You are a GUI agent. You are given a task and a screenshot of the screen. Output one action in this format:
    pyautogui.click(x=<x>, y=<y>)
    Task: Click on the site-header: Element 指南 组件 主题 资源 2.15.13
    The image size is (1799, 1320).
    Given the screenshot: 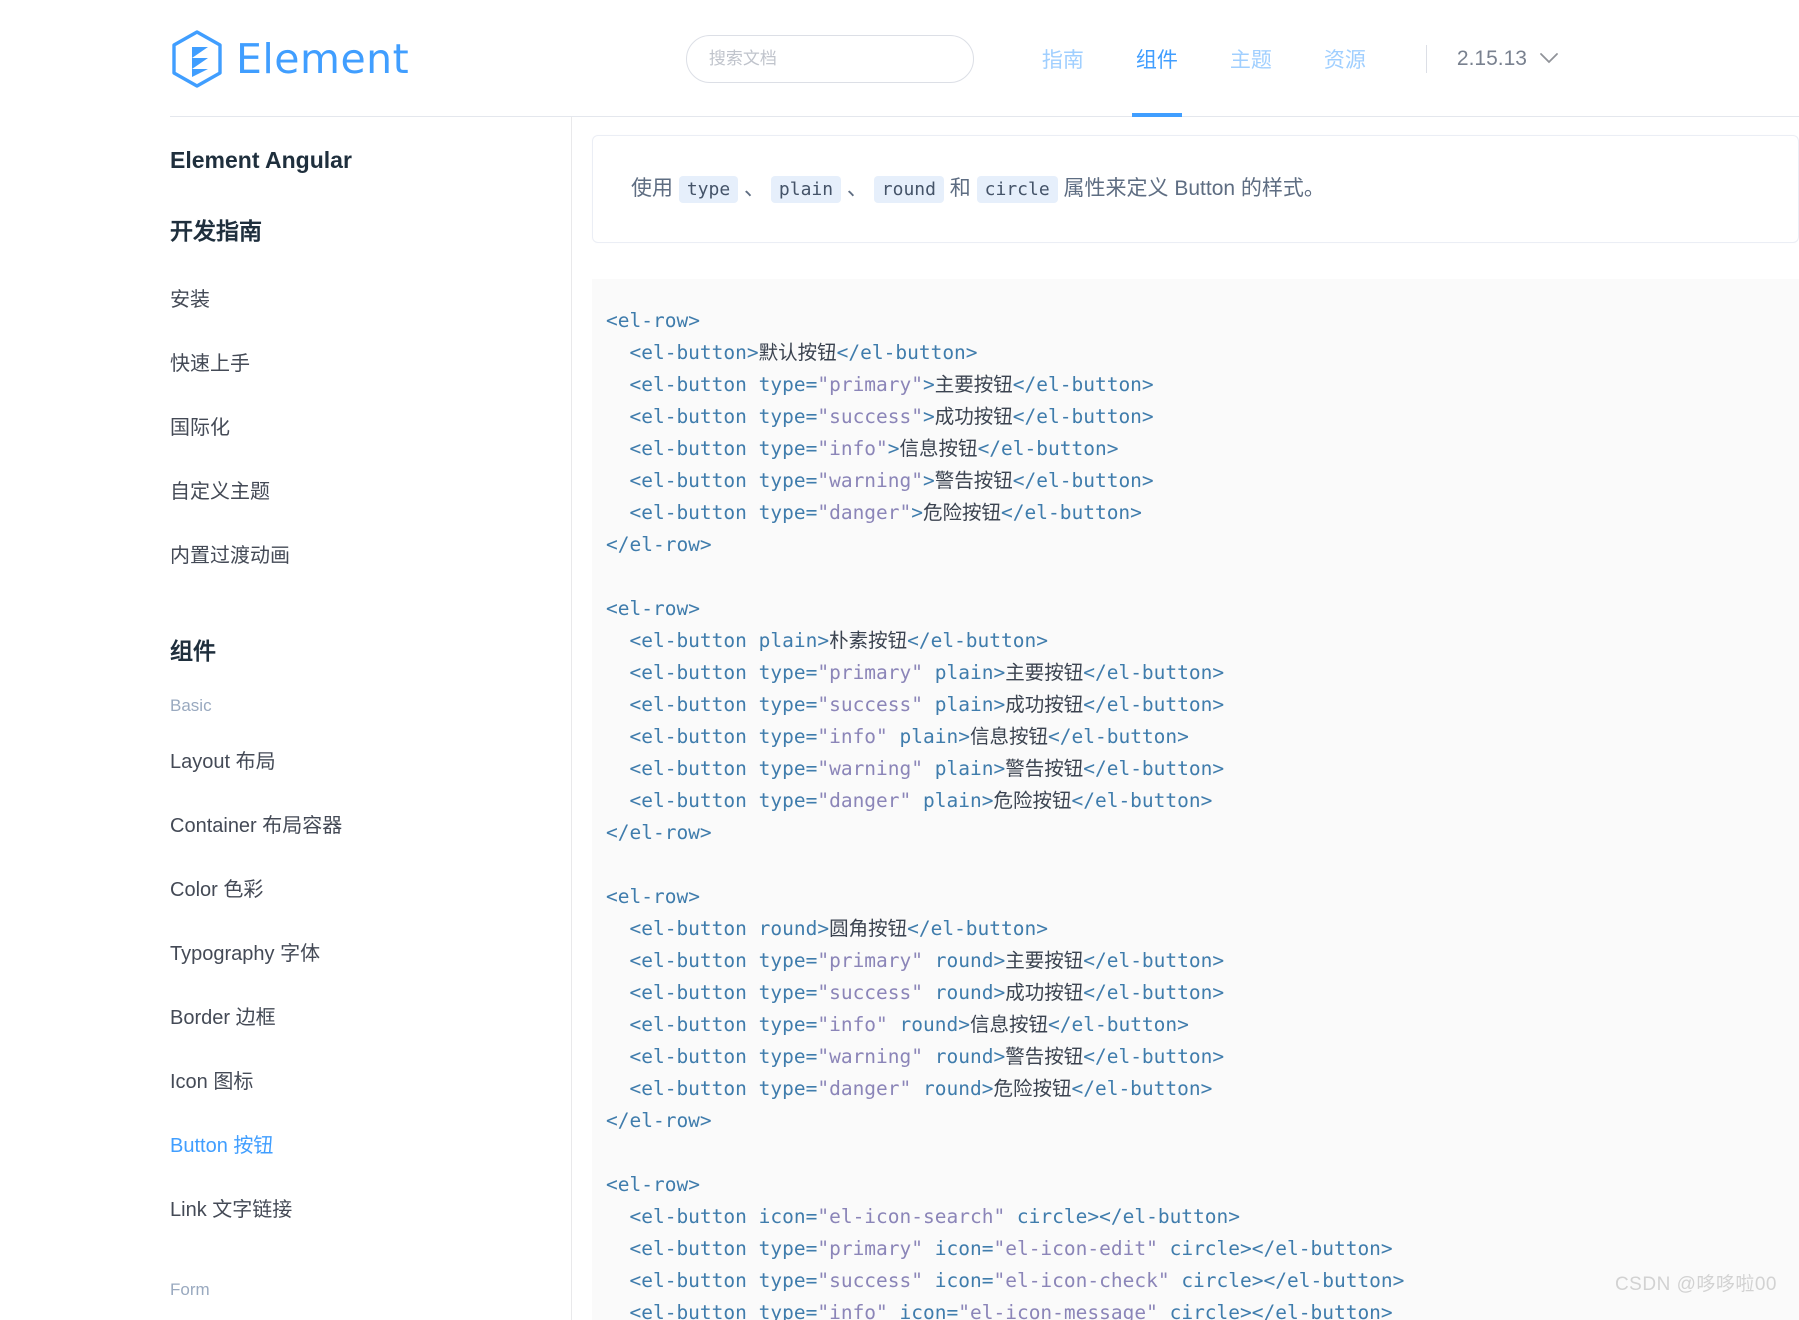 What is the action you would take?
    pyautogui.click(x=899, y=58)
    